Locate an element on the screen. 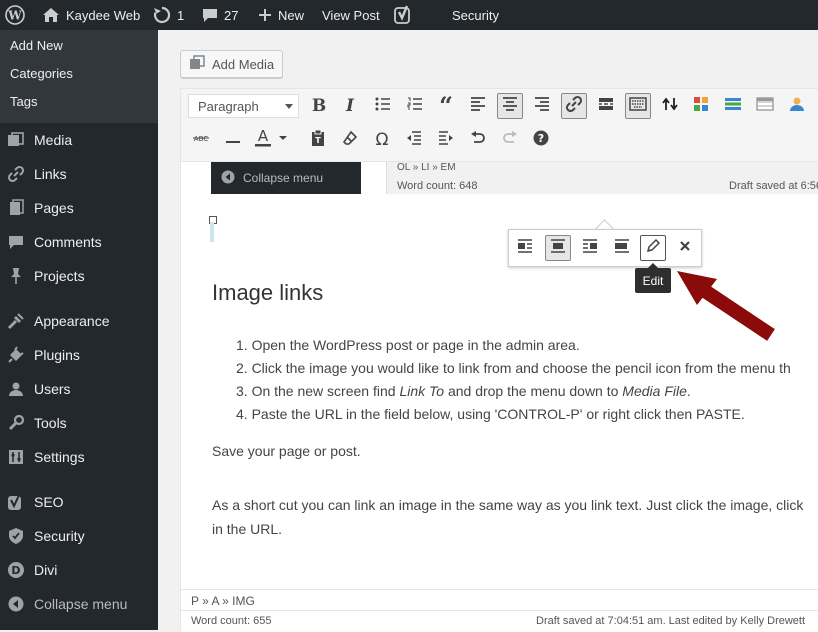 Image resolution: width=818 pixels, height=632 pixels. bold-button: B is located at coordinates (319, 106).